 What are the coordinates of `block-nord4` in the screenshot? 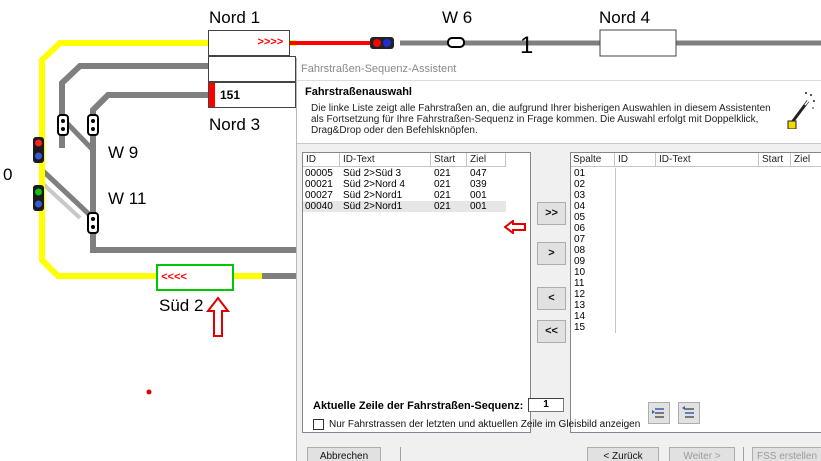 It's located at (638, 43).